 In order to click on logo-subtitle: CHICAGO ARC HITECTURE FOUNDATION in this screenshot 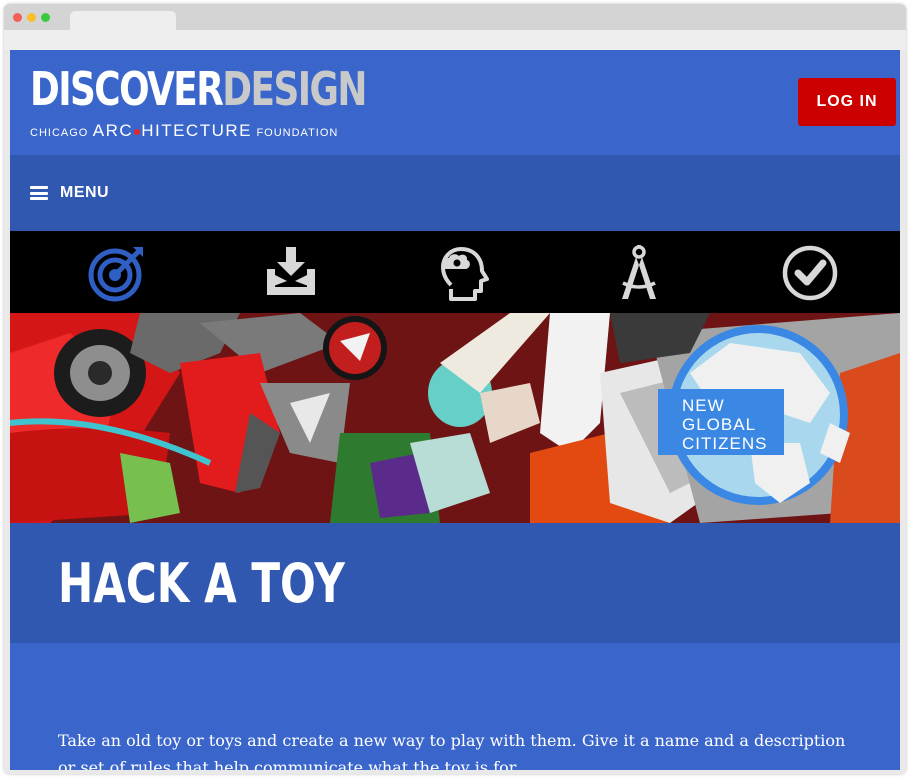, I will do `click(184, 132)`.